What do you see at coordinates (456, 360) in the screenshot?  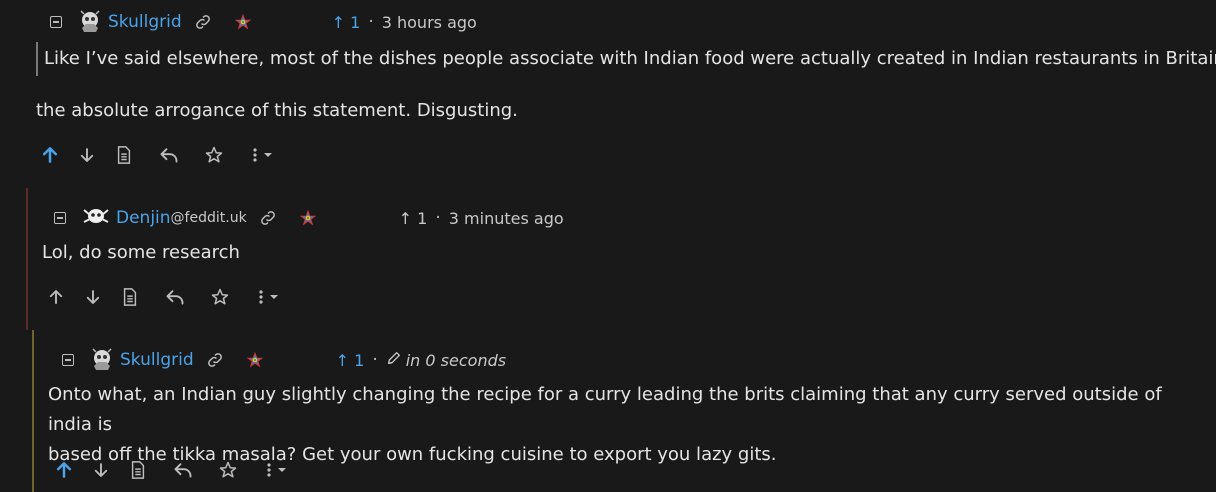 I see `timestamp: in 0 seconds` at bounding box center [456, 360].